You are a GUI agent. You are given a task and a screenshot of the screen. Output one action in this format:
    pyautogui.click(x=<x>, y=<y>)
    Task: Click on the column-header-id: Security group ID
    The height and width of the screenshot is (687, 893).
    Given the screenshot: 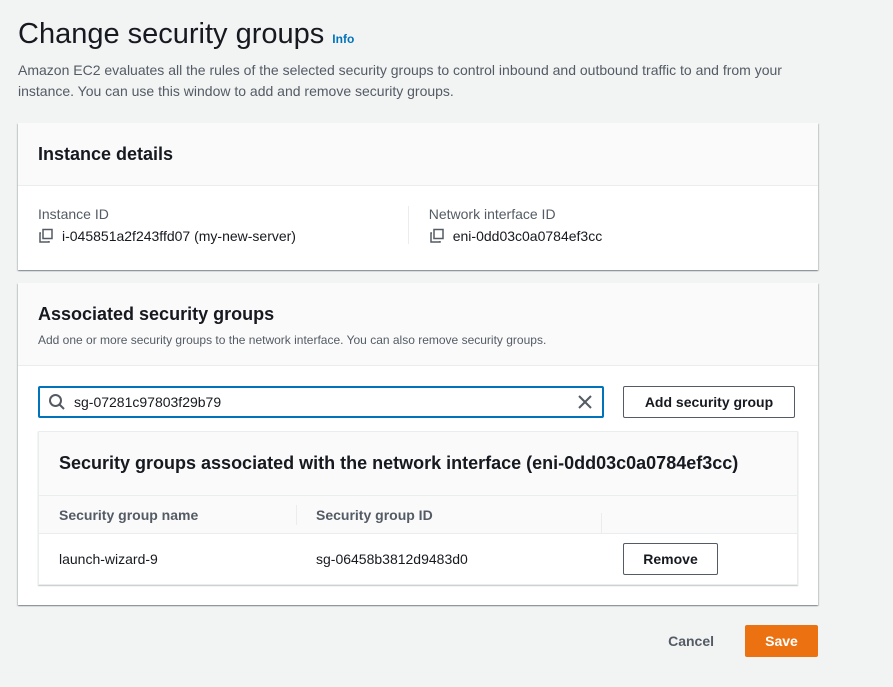 What is the action you would take?
    pyautogui.click(x=448, y=514)
    